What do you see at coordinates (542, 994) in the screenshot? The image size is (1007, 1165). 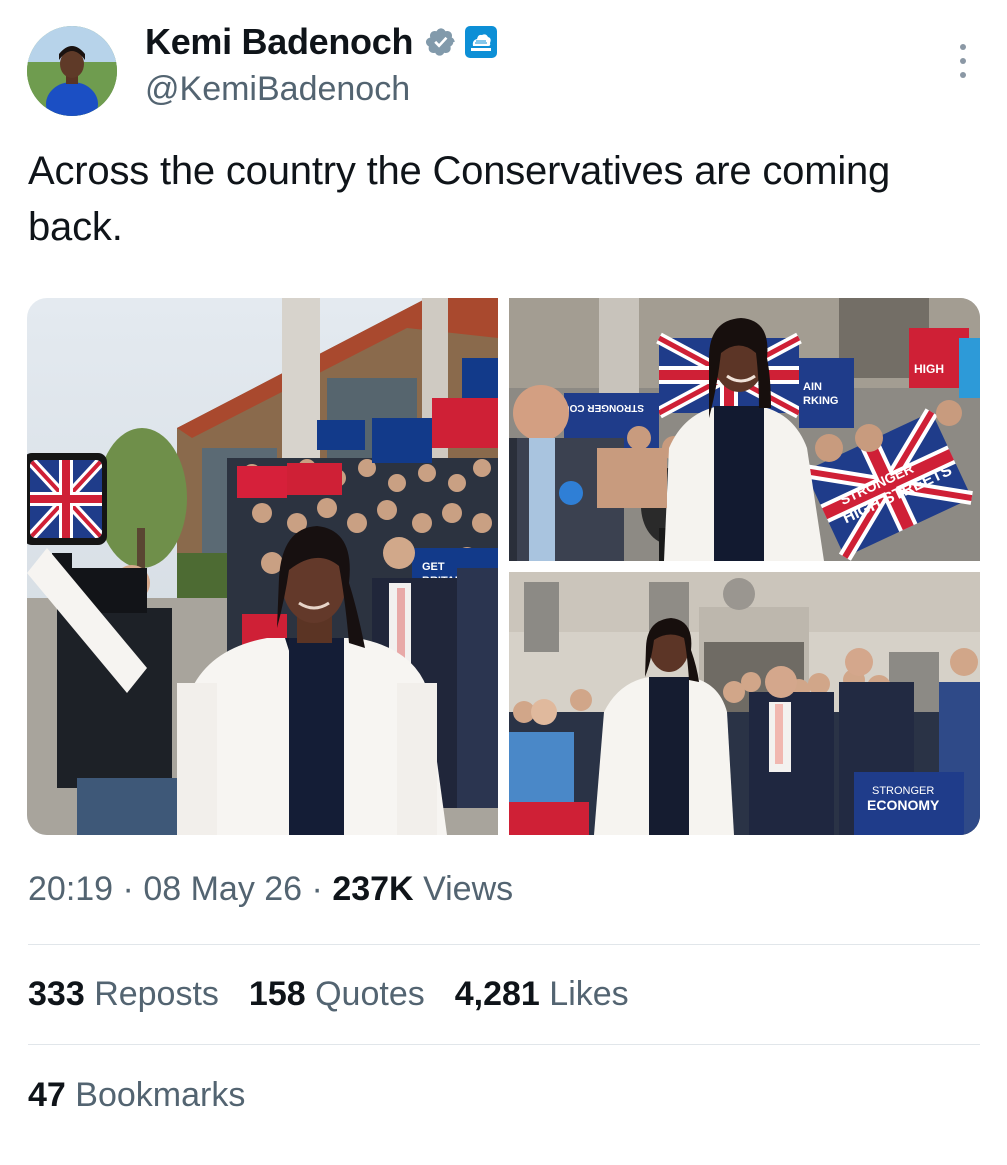 I see `likes-stat: 4,281 Likes` at bounding box center [542, 994].